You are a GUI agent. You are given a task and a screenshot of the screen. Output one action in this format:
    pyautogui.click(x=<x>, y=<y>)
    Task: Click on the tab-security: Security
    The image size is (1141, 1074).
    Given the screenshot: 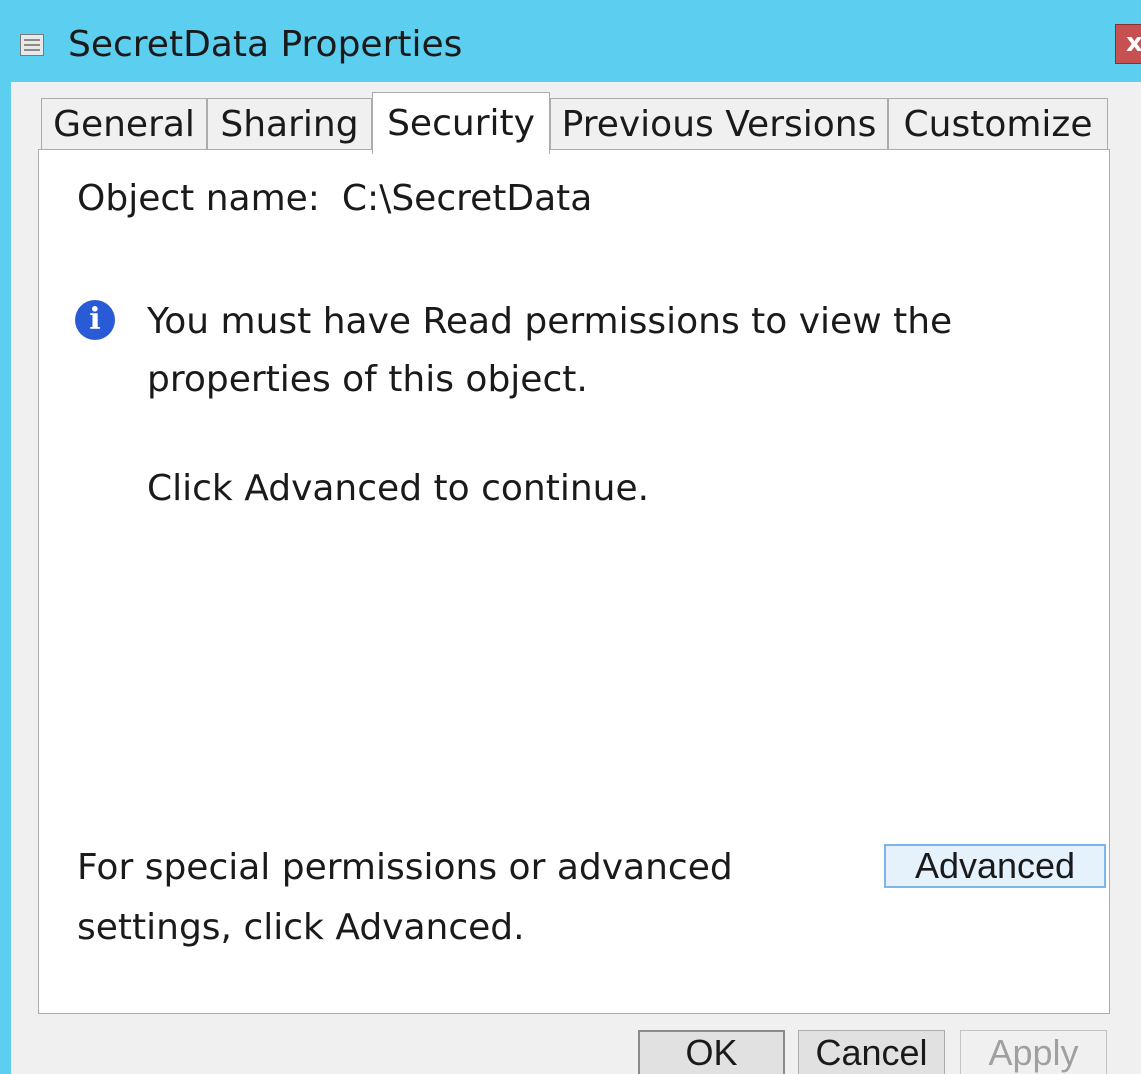 What is the action you would take?
    pyautogui.click(x=461, y=123)
    